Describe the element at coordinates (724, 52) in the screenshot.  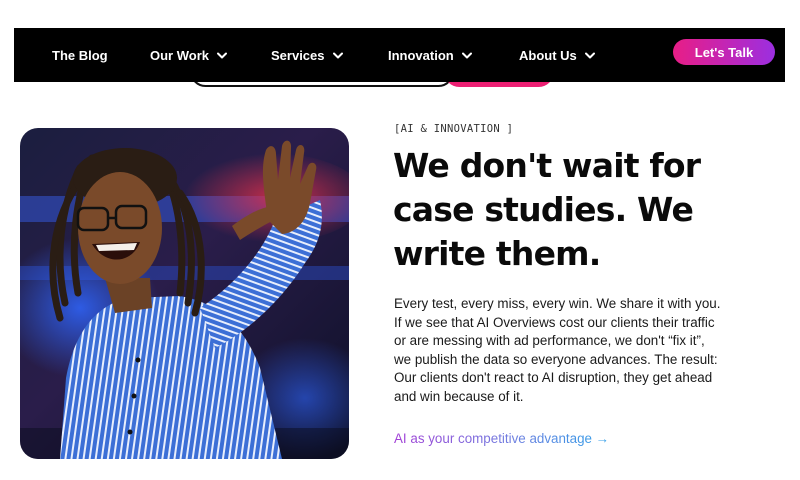
I see `lets-talk-button: Let's Talk` at that location.